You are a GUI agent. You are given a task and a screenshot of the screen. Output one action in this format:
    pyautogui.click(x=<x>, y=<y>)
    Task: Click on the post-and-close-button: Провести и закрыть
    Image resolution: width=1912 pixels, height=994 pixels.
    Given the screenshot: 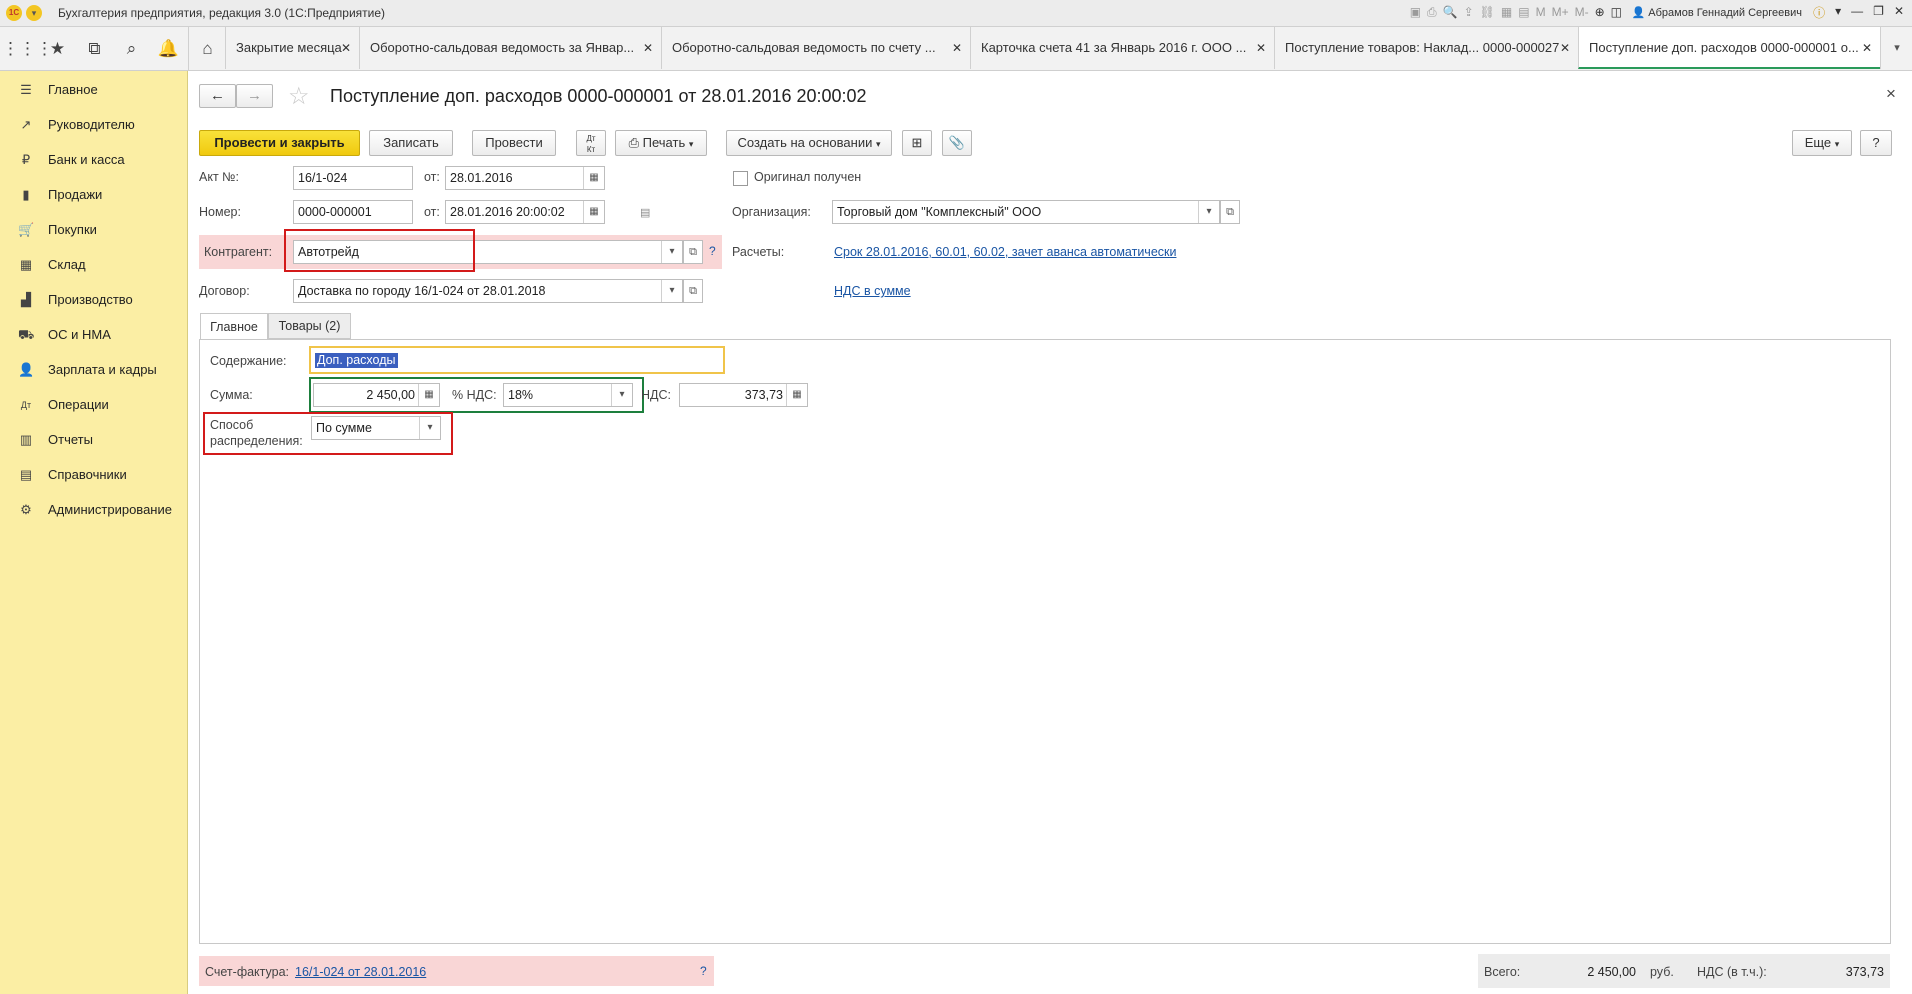 What is the action you would take?
    pyautogui.click(x=279, y=143)
    